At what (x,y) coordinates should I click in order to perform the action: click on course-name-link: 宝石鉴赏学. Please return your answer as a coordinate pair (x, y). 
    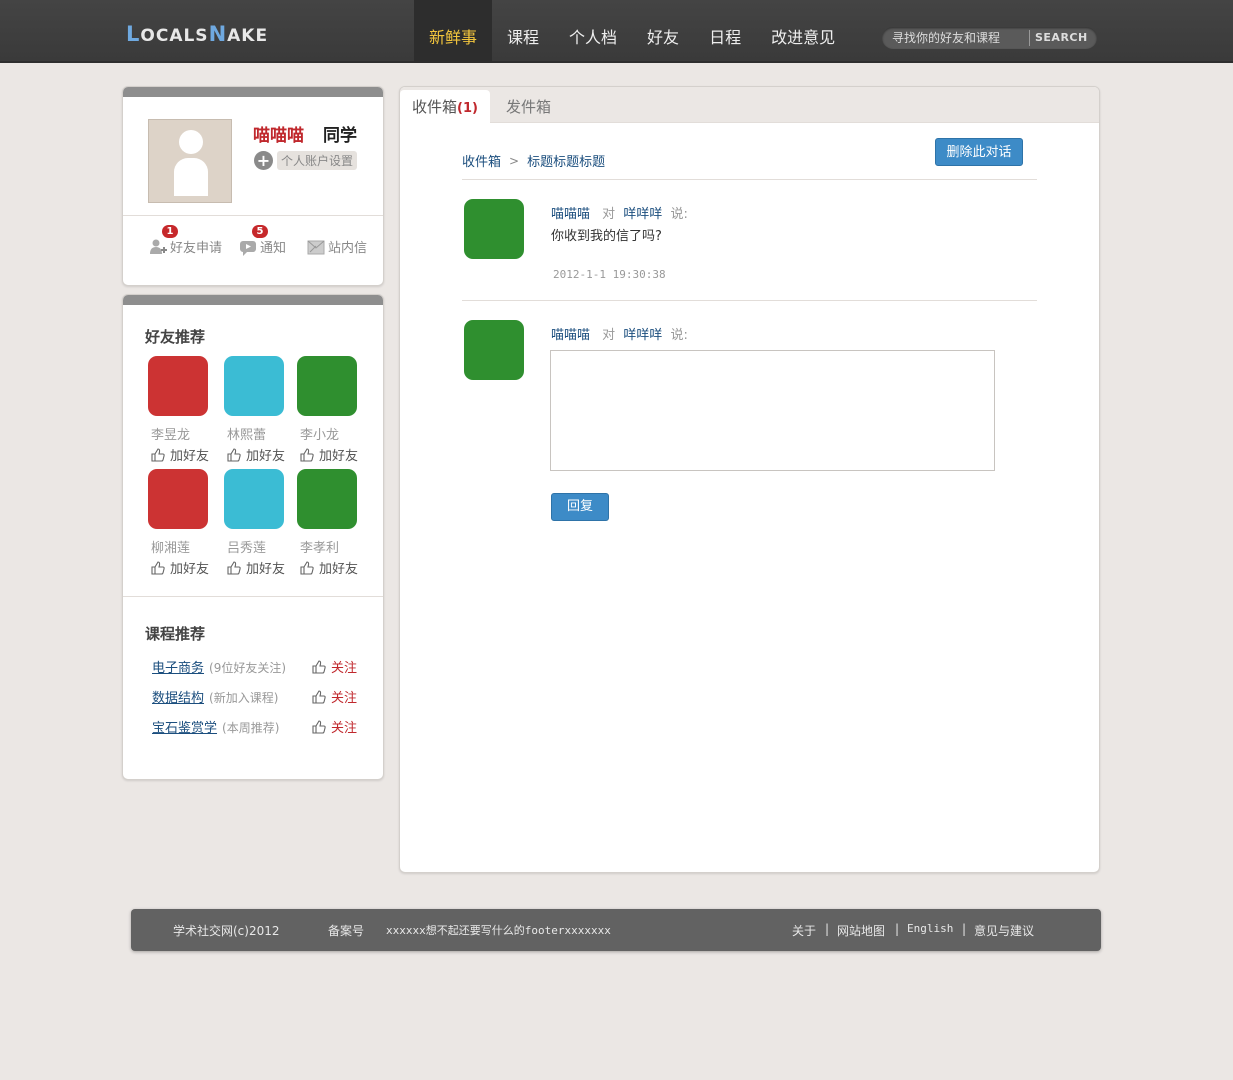
    Looking at the image, I should click on (184, 728).